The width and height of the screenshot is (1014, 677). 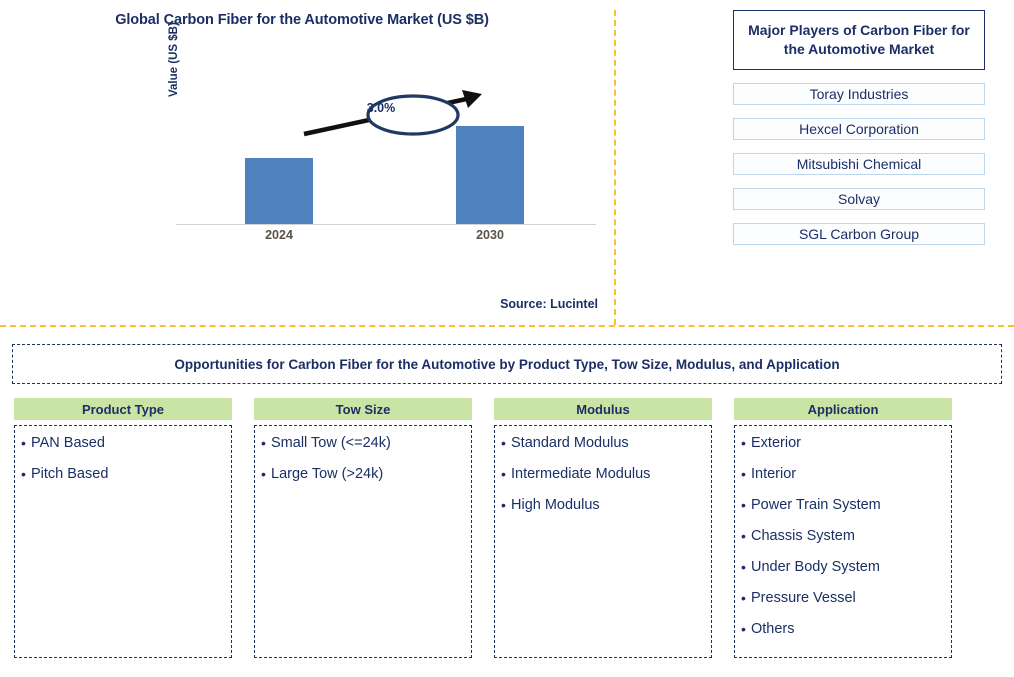 I want to click on x-tick-label-2030: 2030, so click(x=490, y=235).